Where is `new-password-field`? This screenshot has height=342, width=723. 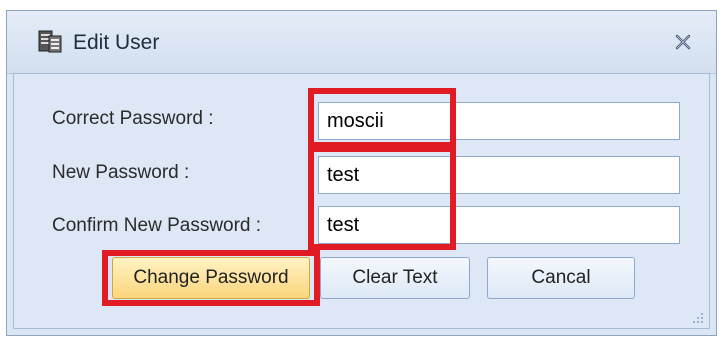
new-password-field is located at coordinates (499, 175).